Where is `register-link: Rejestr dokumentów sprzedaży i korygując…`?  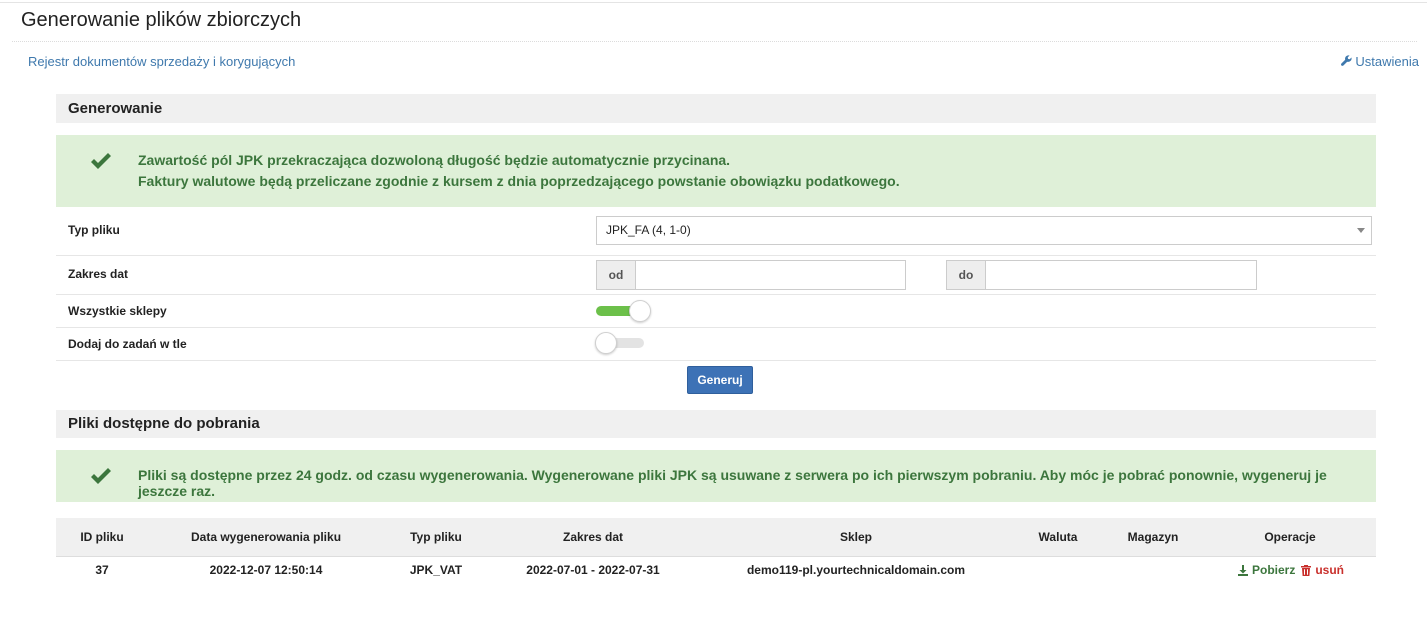
register-link: Rejestr dokumentów sprzedaży i korygując… is located at coordinates (161, 61).